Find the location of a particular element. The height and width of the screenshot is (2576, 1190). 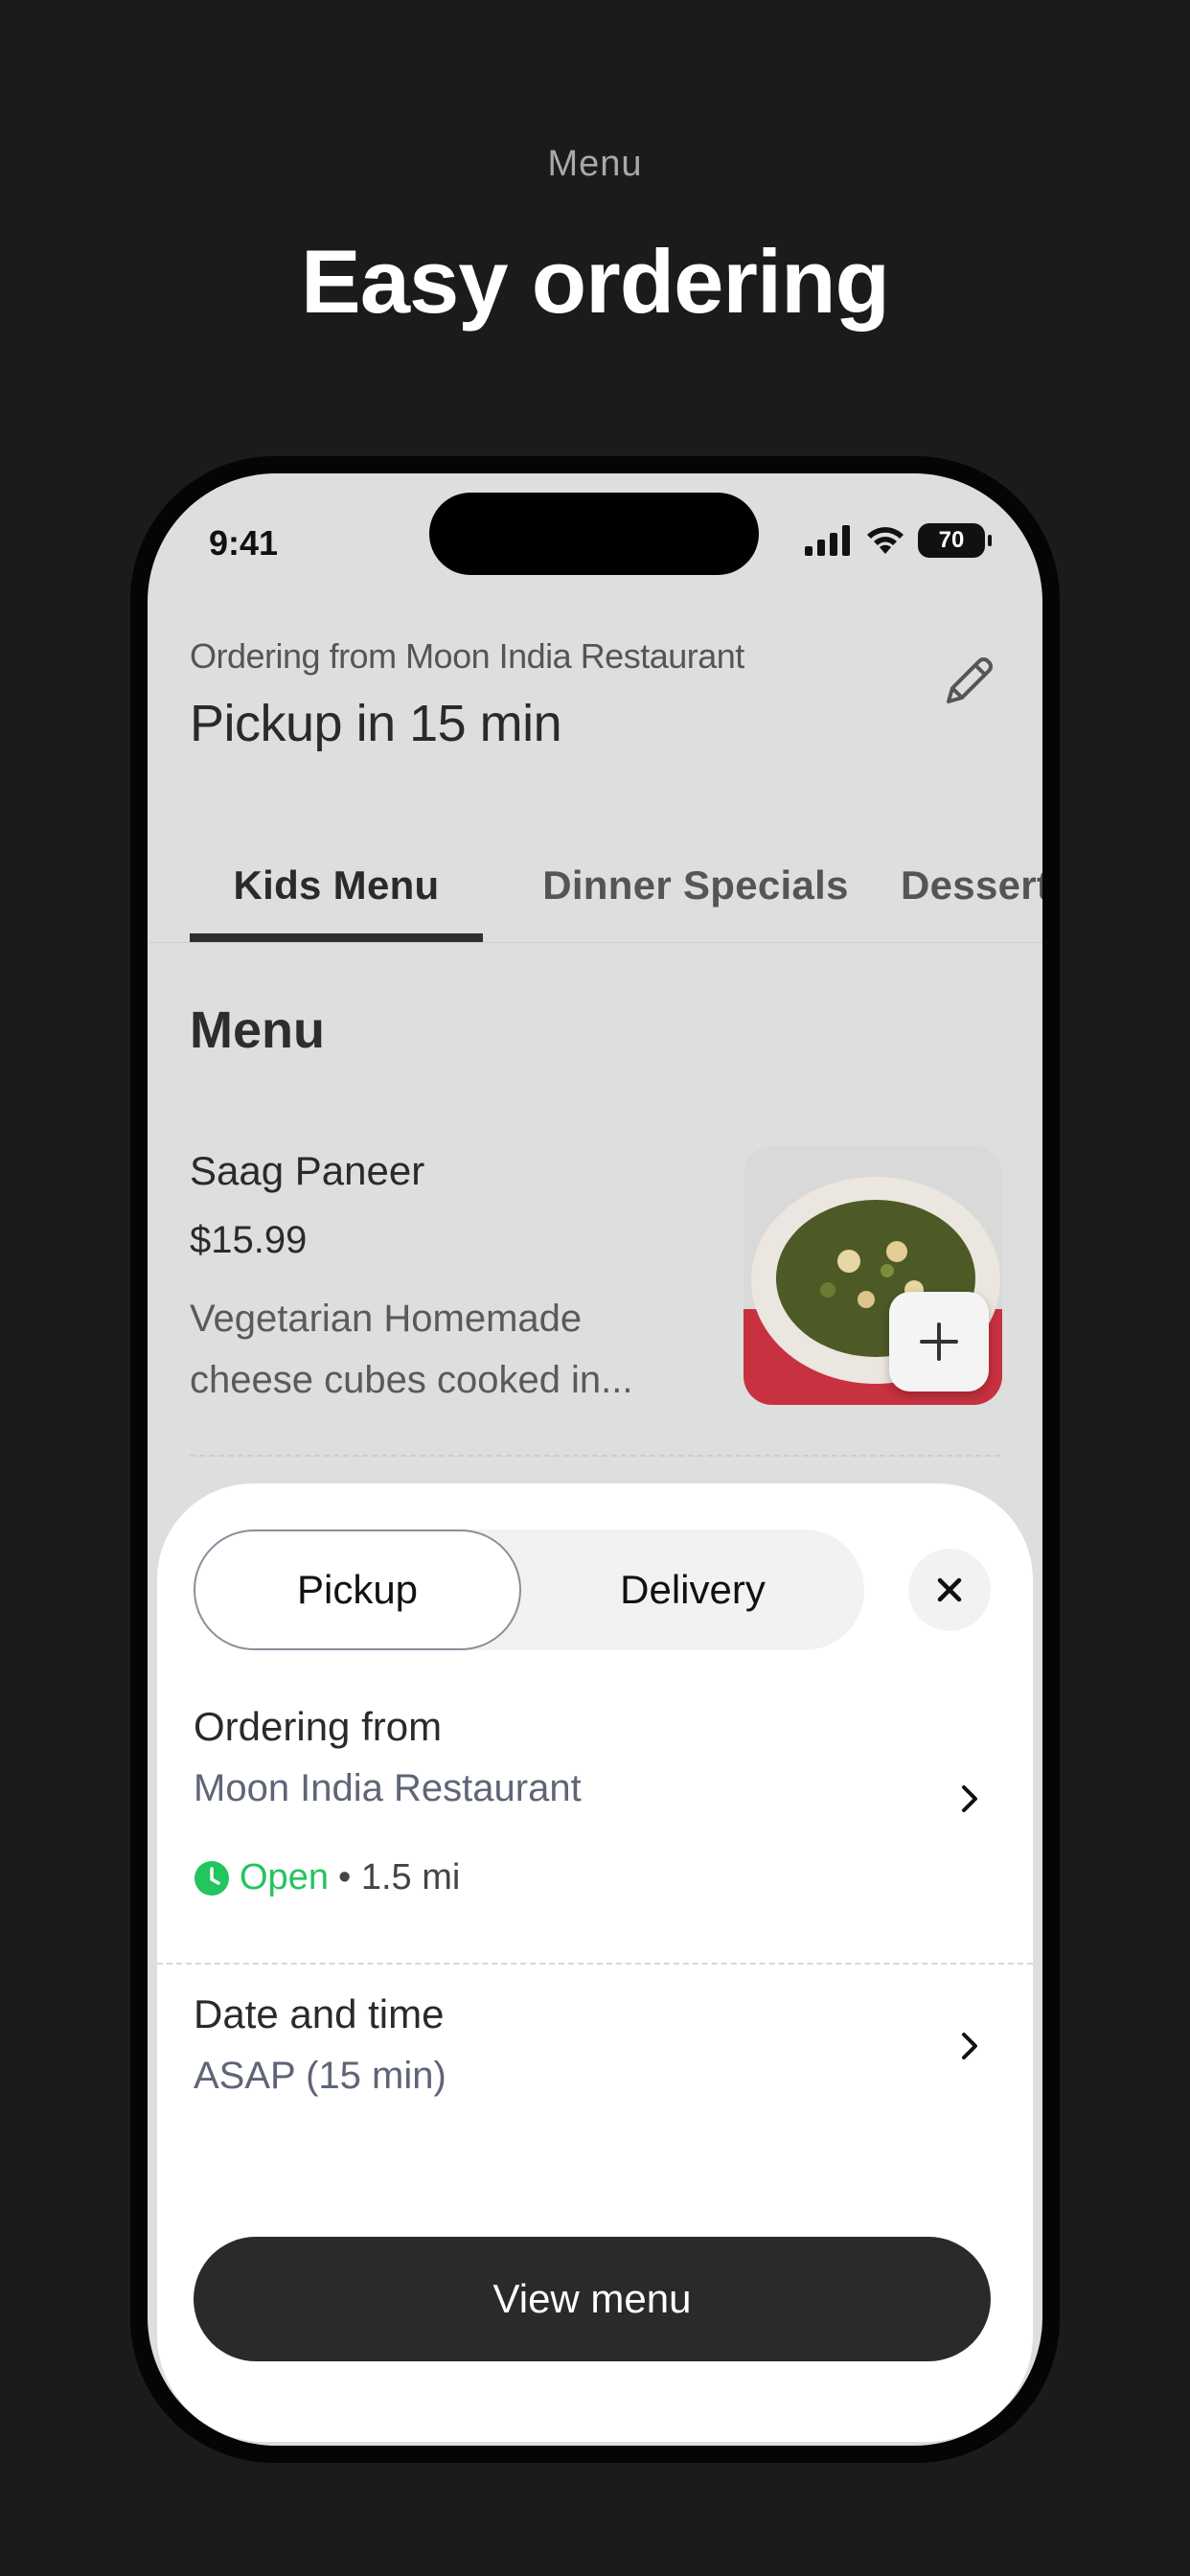

plus-icon is located at coordinates (939, 1341).